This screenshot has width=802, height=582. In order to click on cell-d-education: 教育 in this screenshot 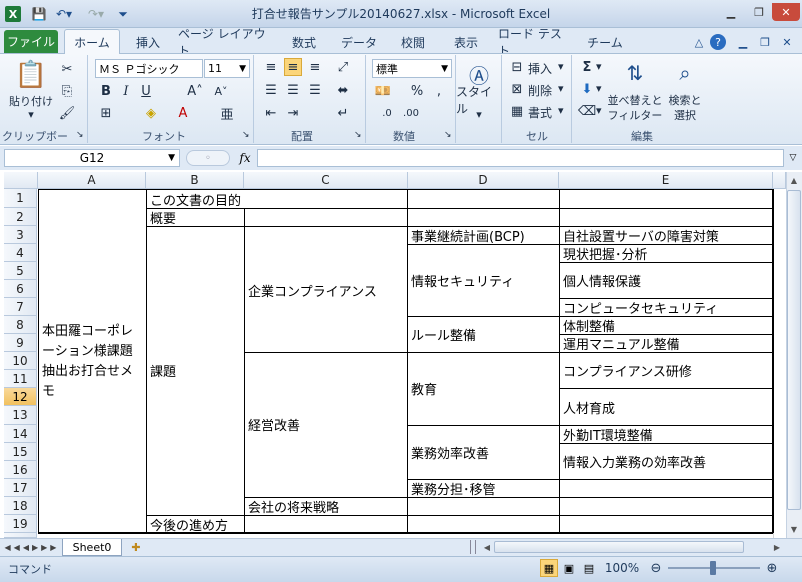, I will do `click(483, 388)`.